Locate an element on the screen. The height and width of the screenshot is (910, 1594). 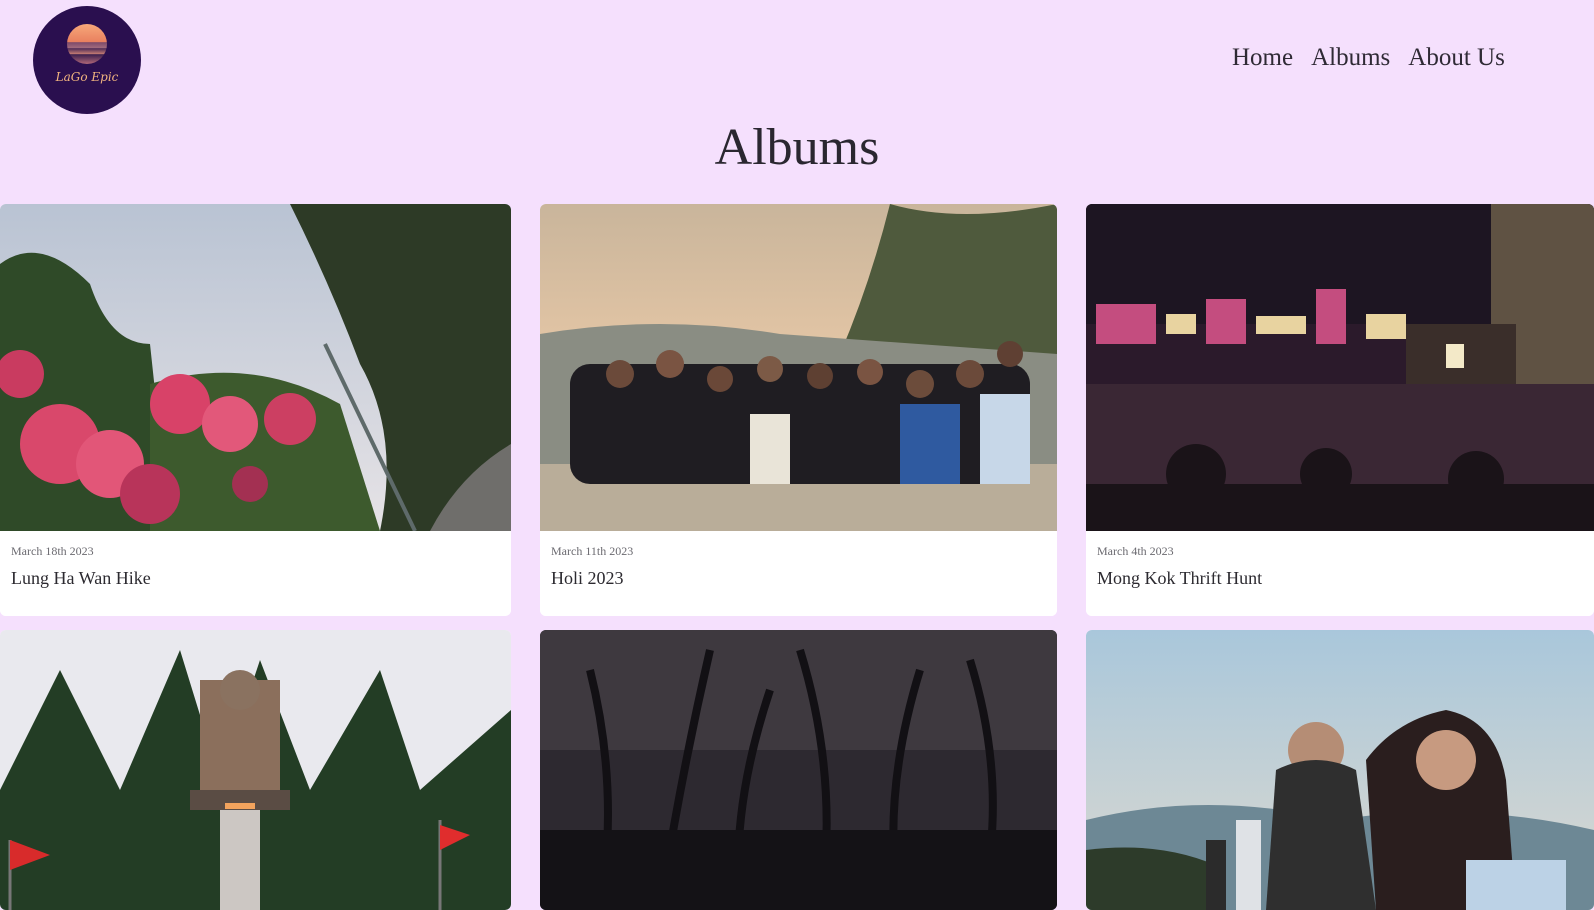
album-date: March 11th 2023 is located at coordinates (592, 551).